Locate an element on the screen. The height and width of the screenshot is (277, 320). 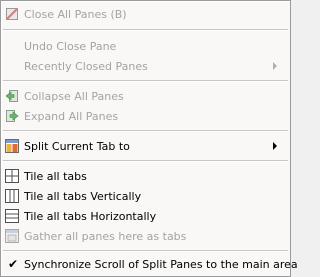
expand-panes-icon is located at coordinates (12, 116).